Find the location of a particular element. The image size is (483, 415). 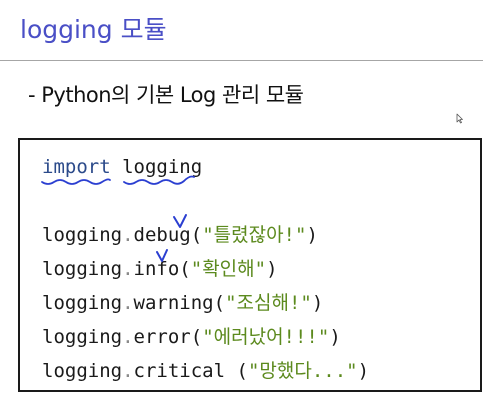

code-string: "확인해" is located at coordinates (228, 269).